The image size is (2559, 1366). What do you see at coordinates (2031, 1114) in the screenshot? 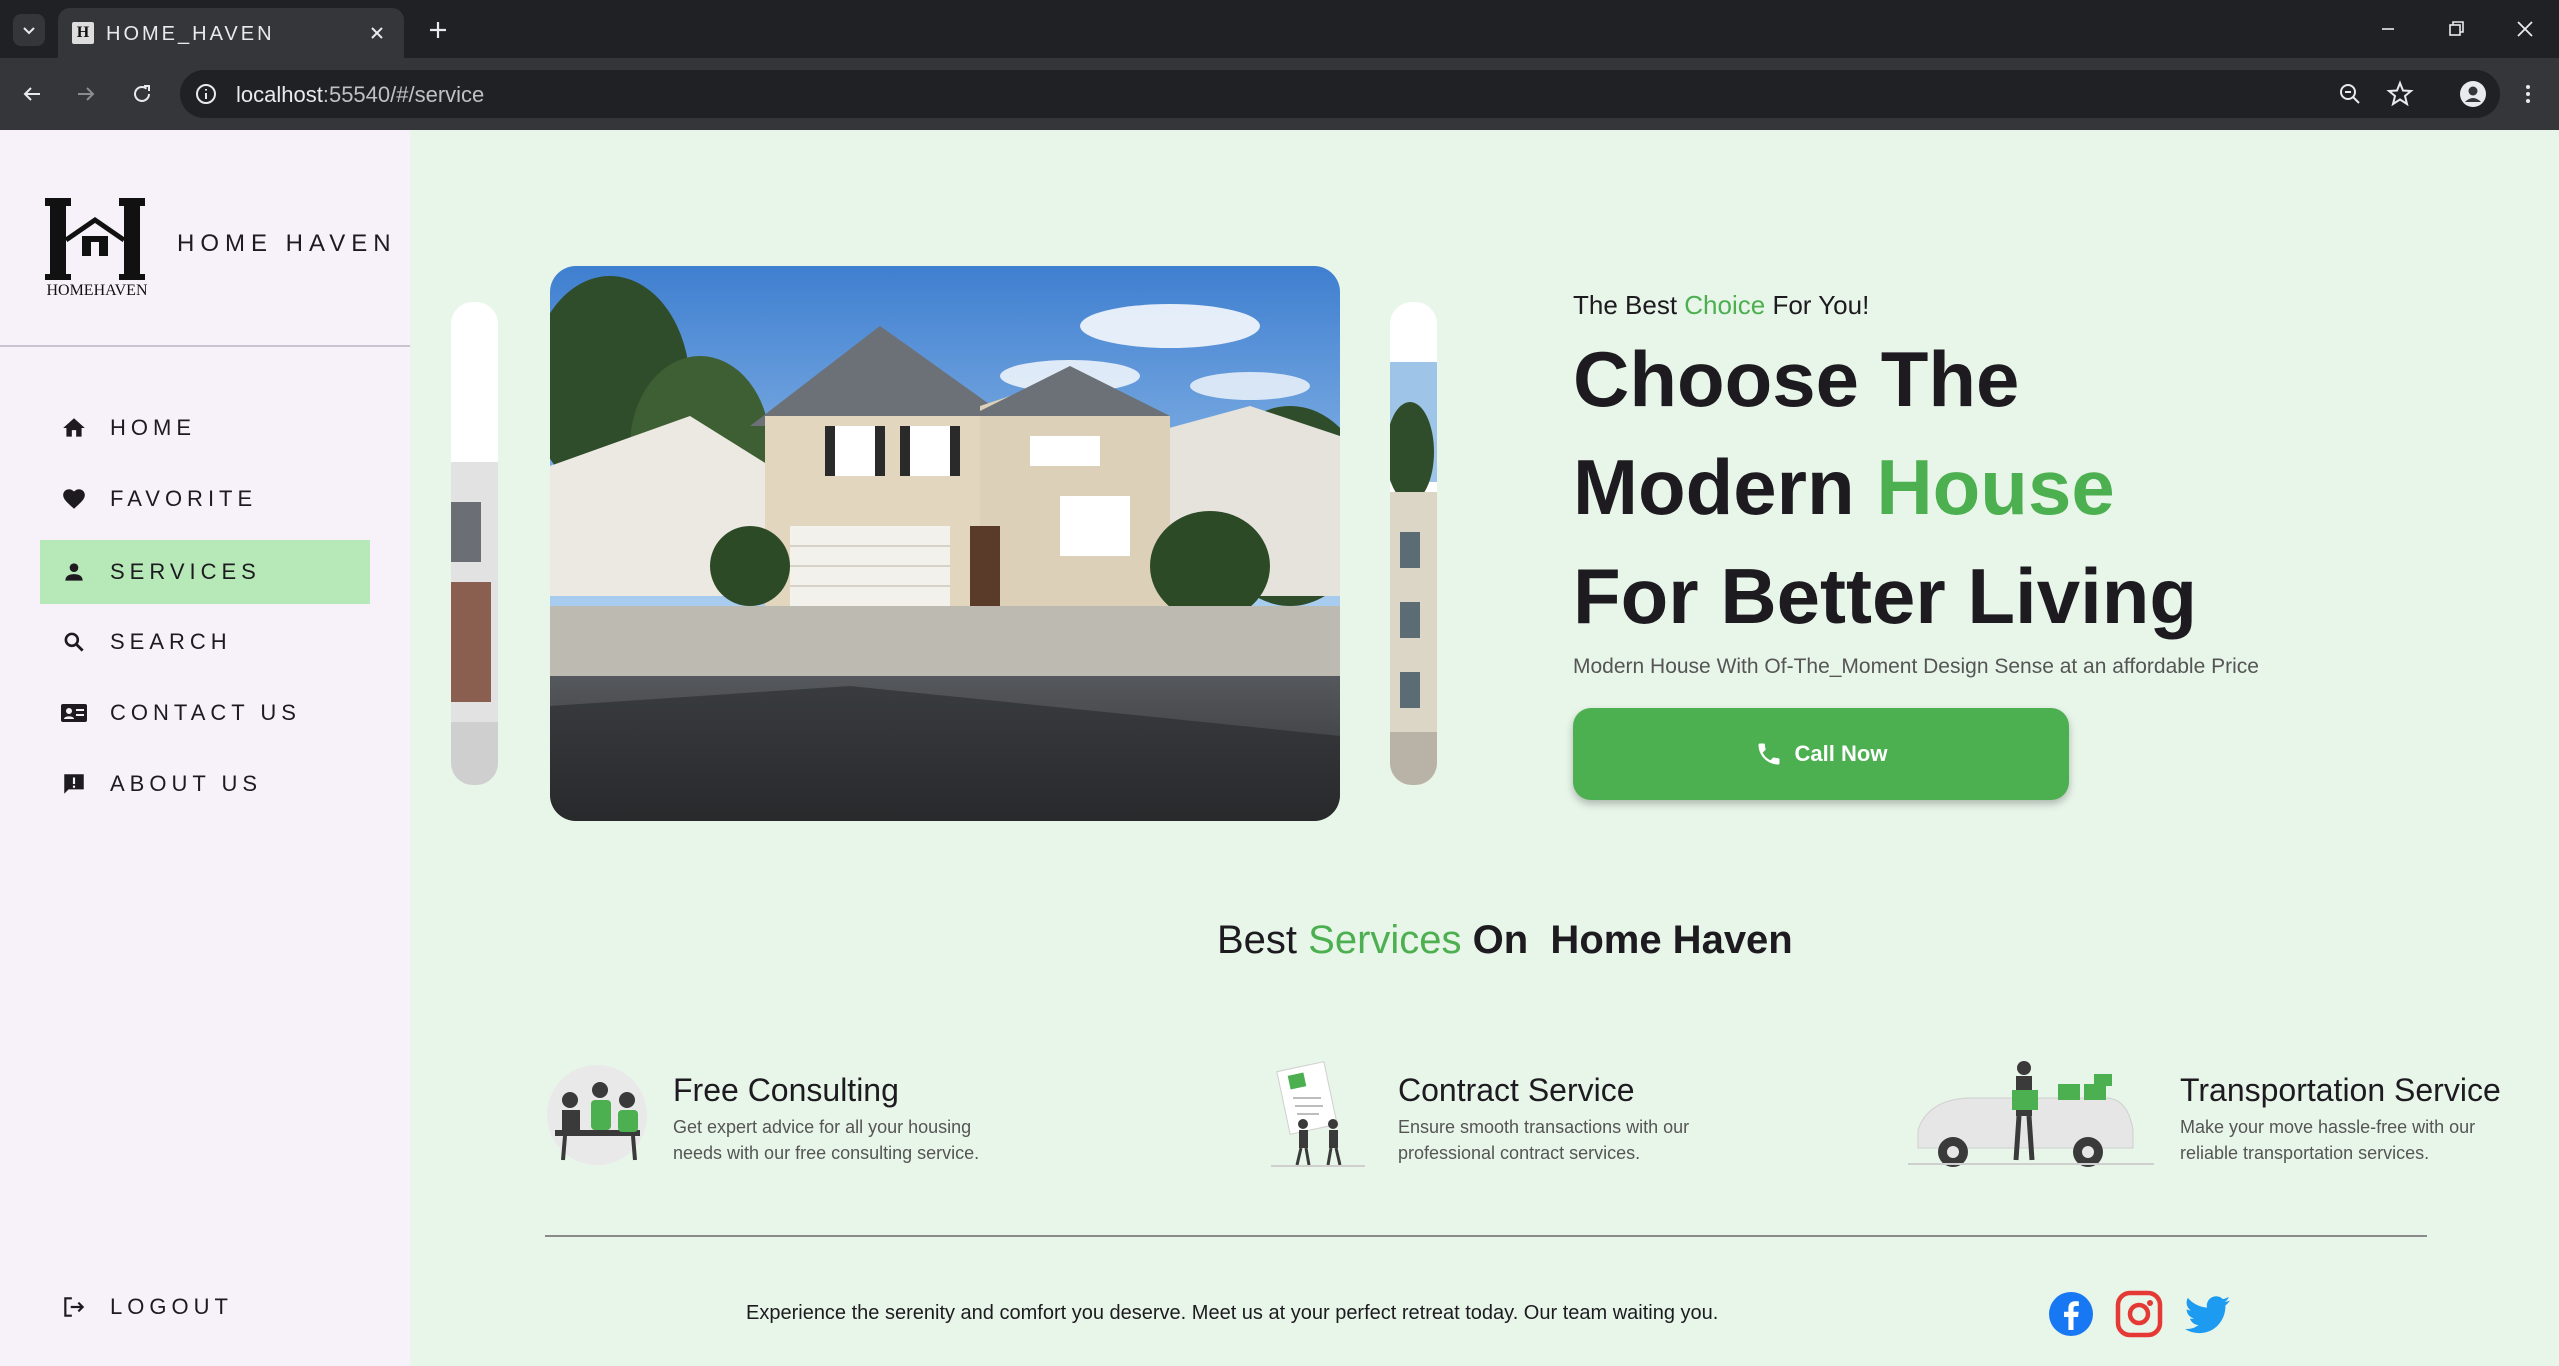
I see `transportation-illustration-icon` at bounding box center [2031, 1114].